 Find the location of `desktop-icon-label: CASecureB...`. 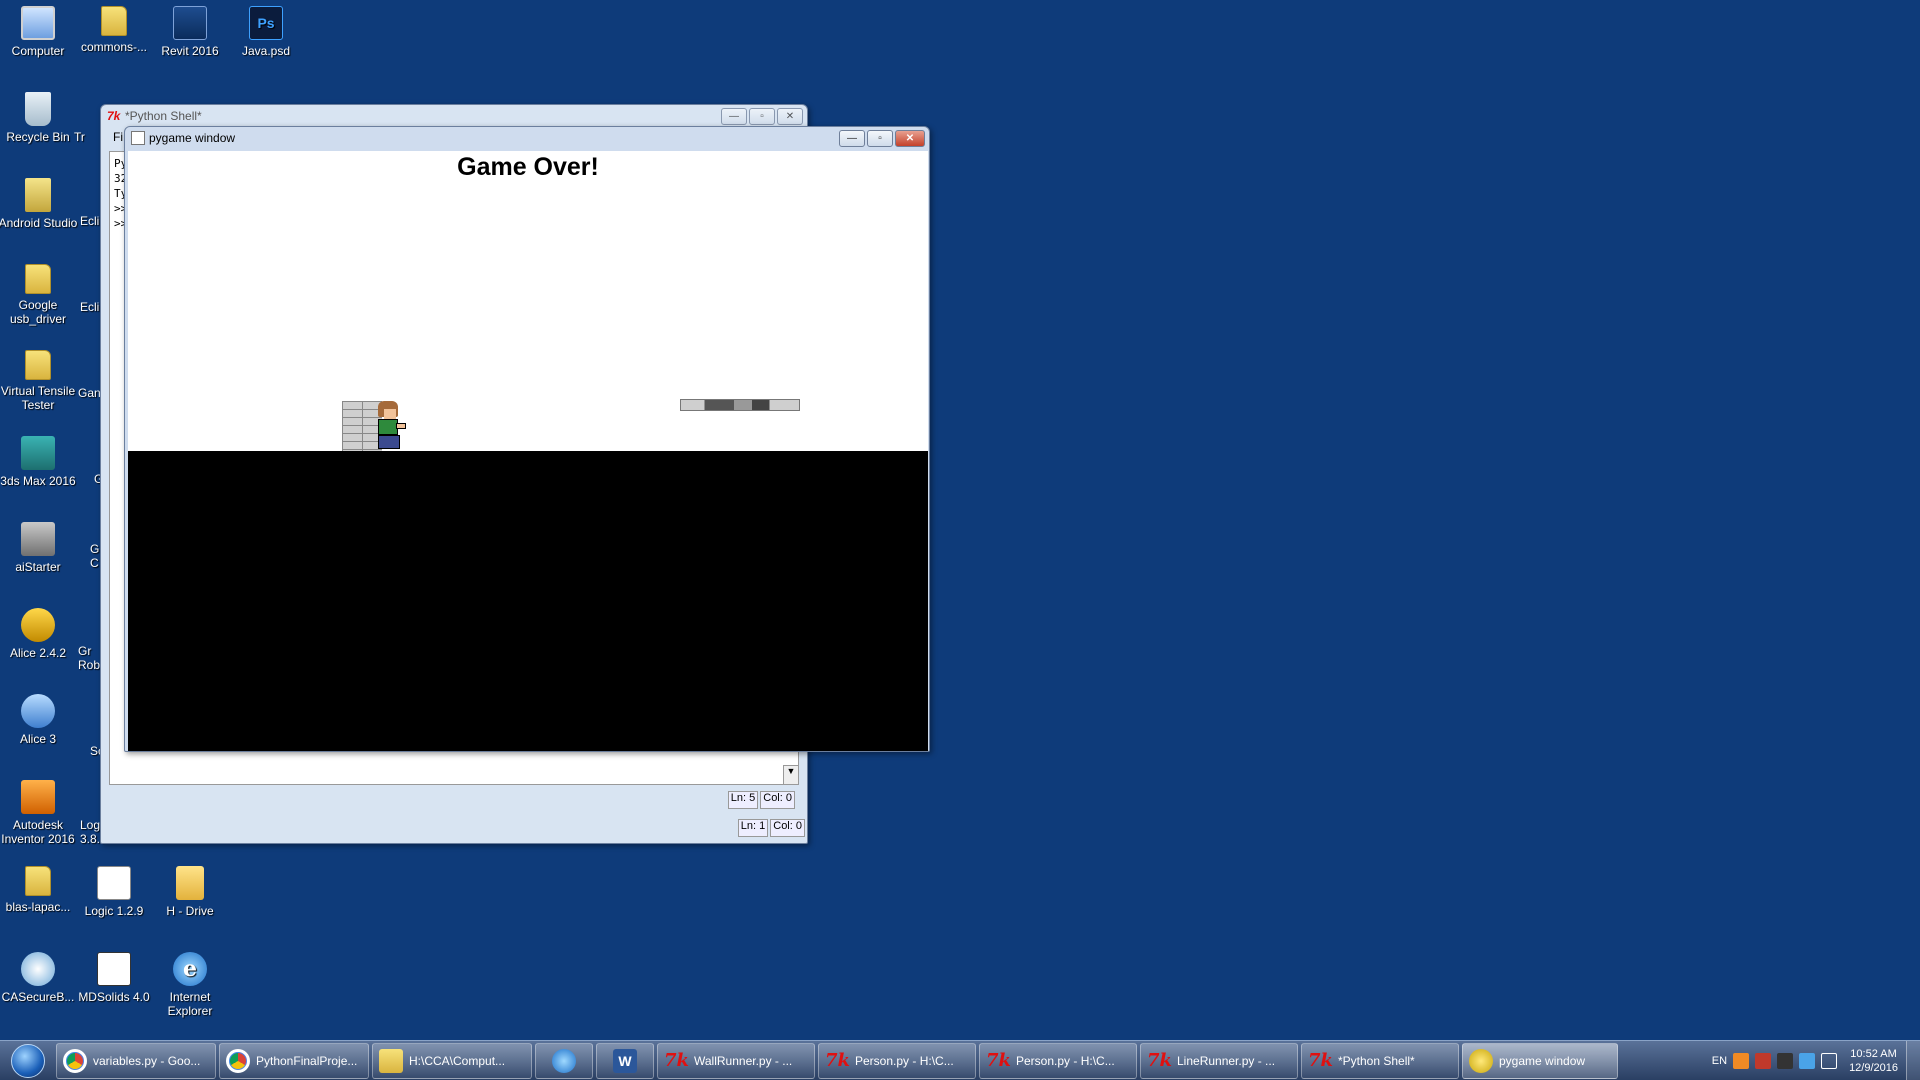

desktop-icon-label: CASecureB... is located at coordinates (38, 997).